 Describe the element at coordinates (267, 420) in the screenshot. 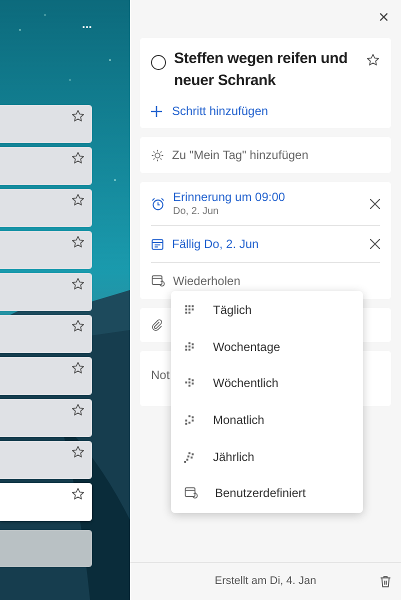

I see `menu-item: Monatlich` at that location.